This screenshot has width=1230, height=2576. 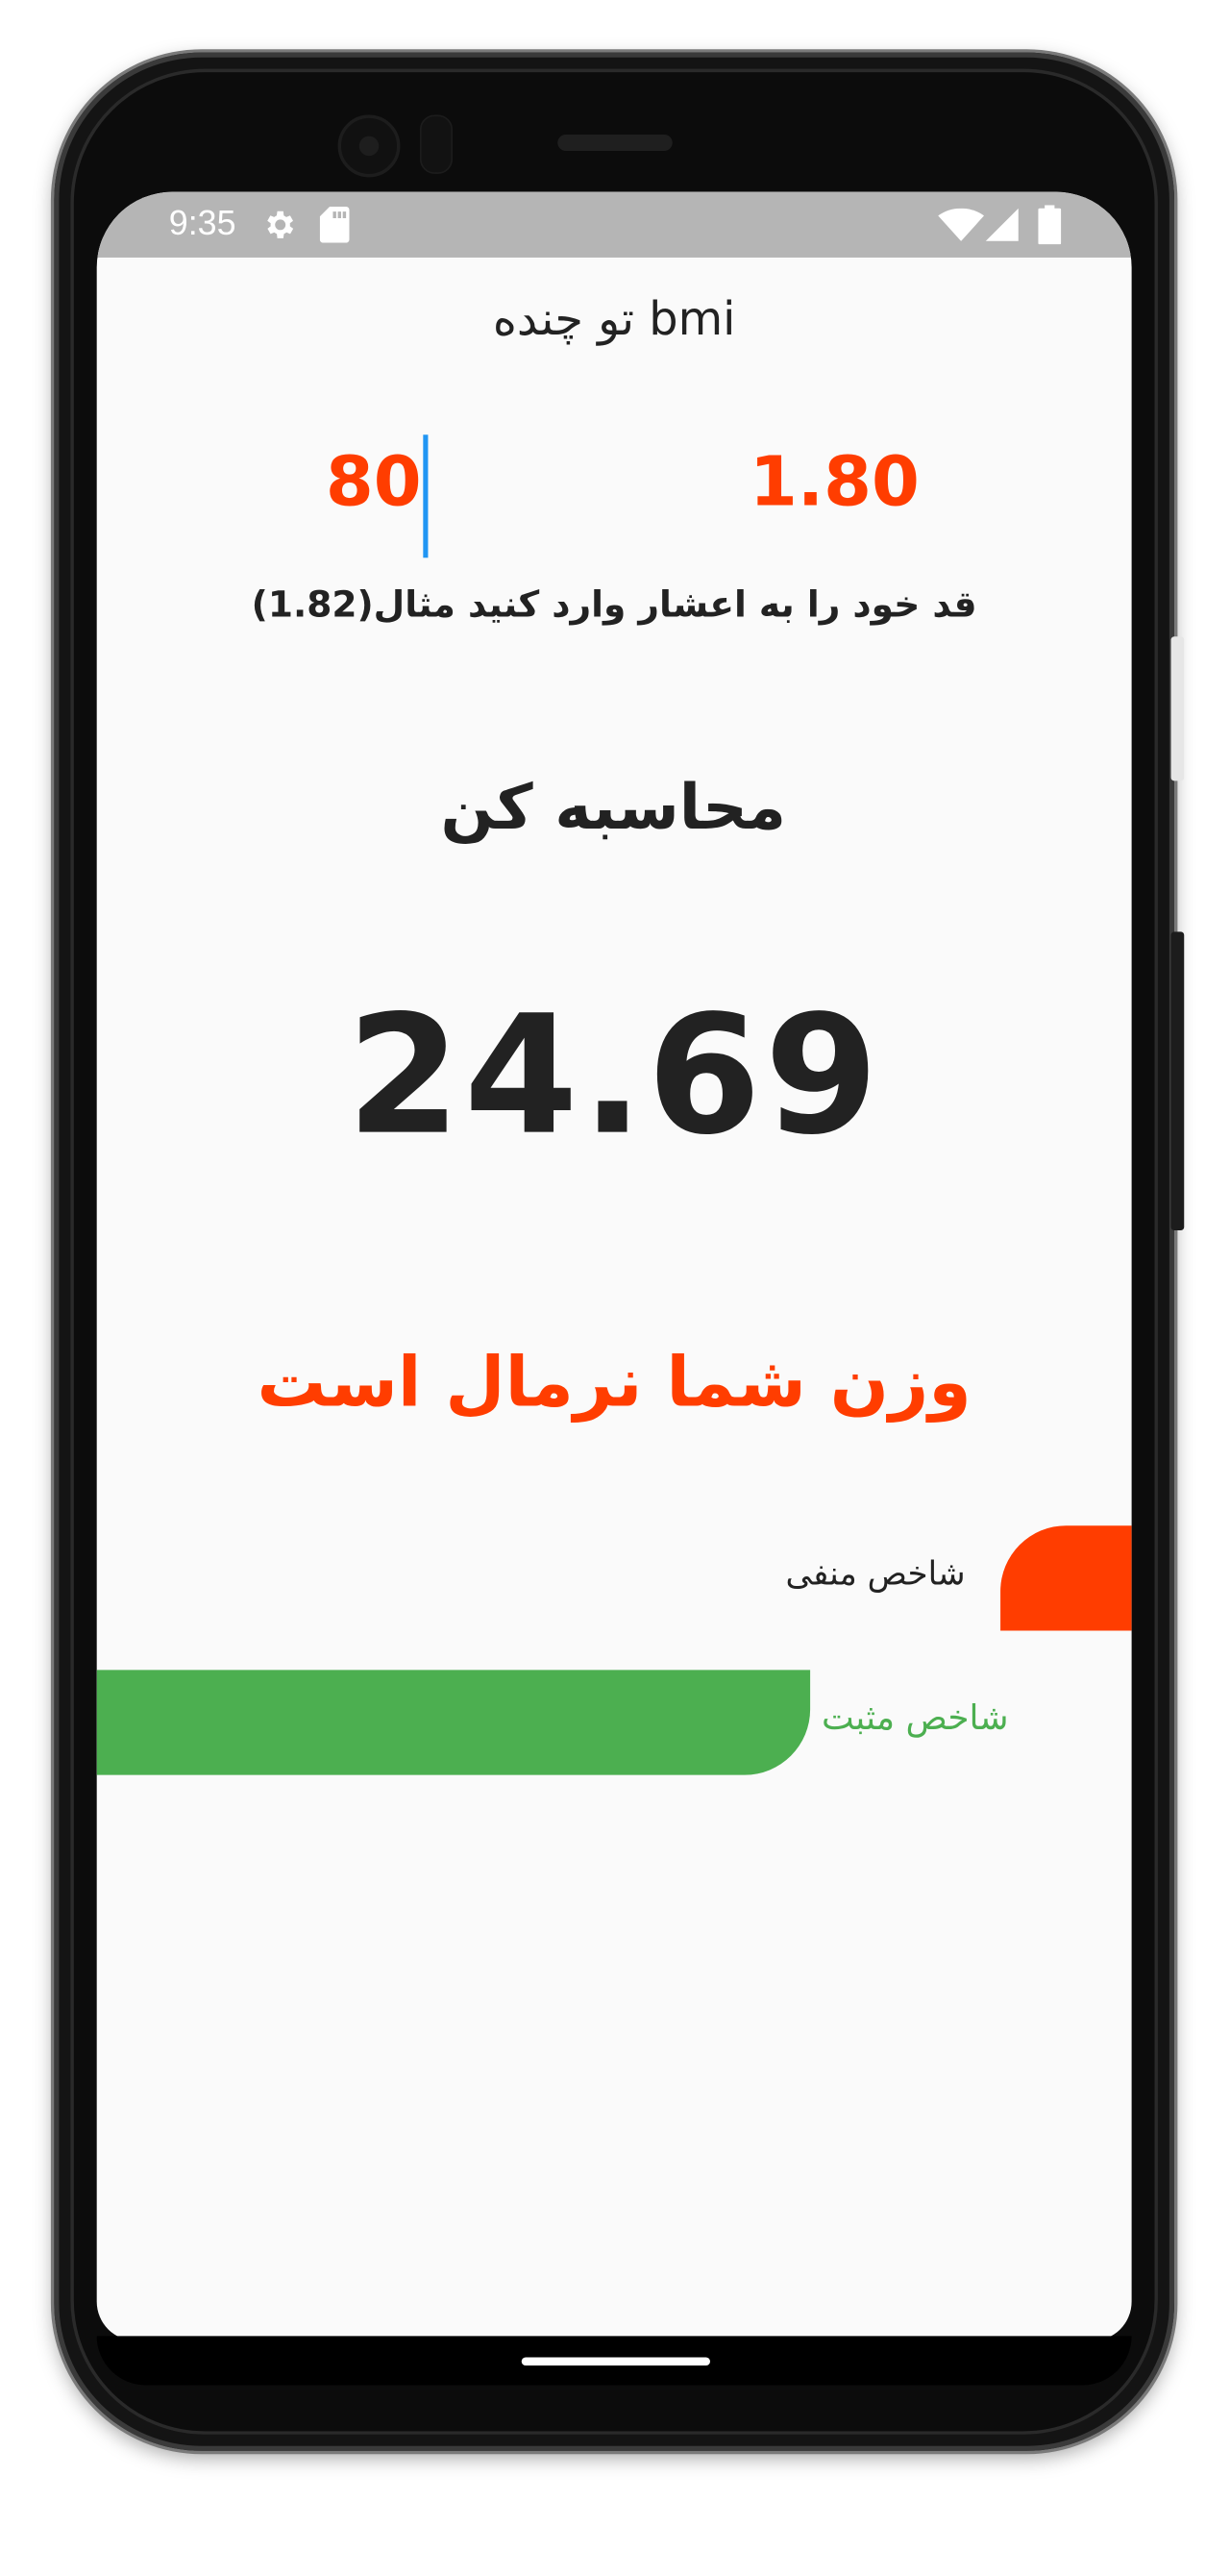 I want to click on weight-status-message: وزن شما نرمال است, so click(x=614, y=1383).